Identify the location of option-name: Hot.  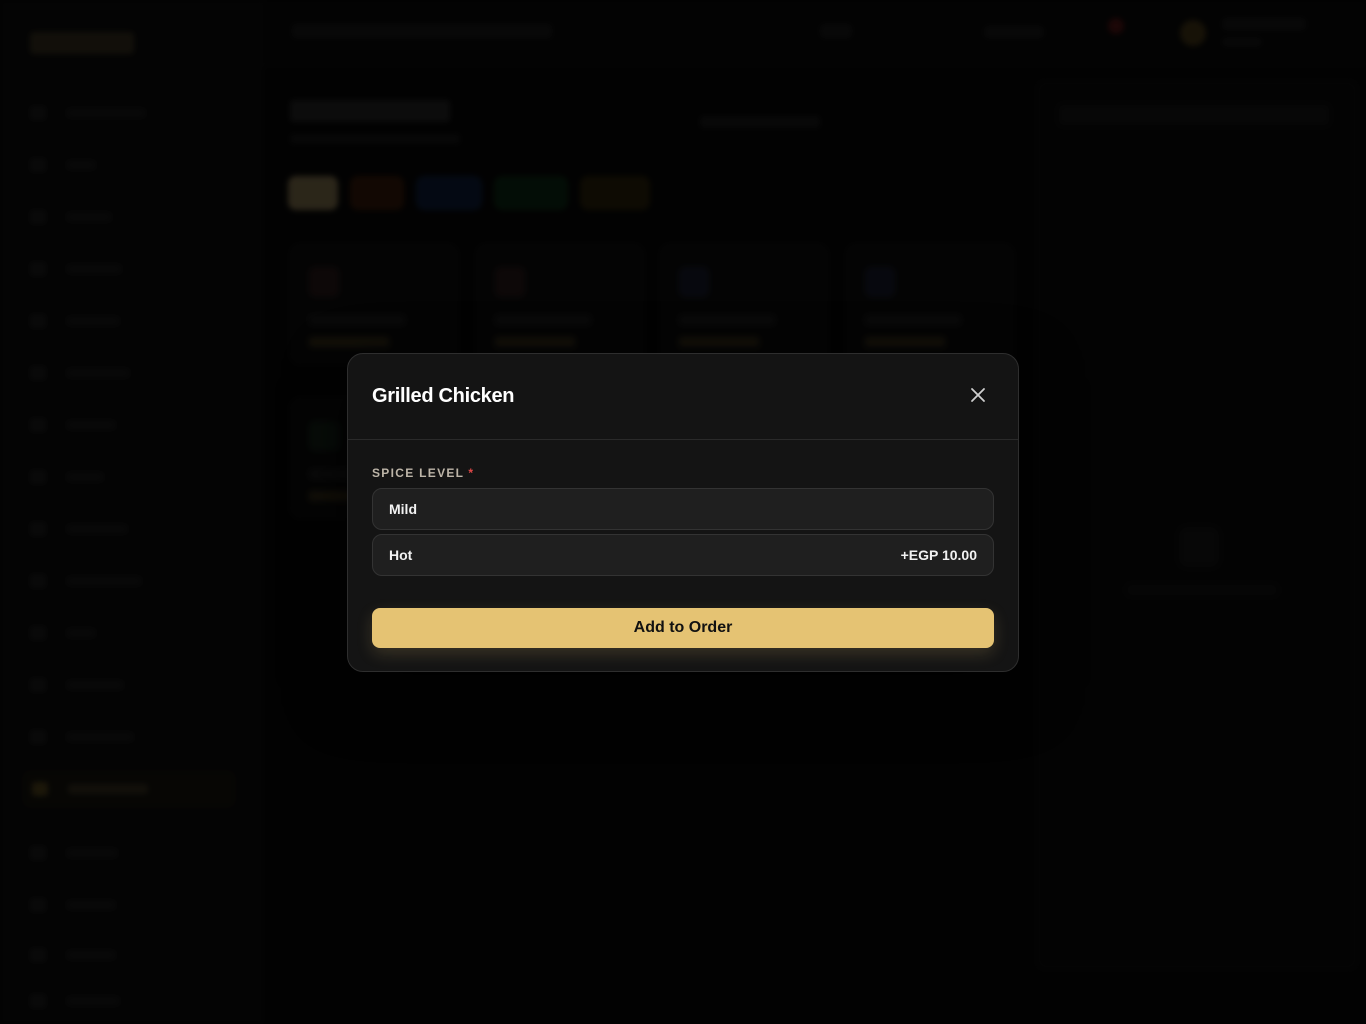
(401, 555).